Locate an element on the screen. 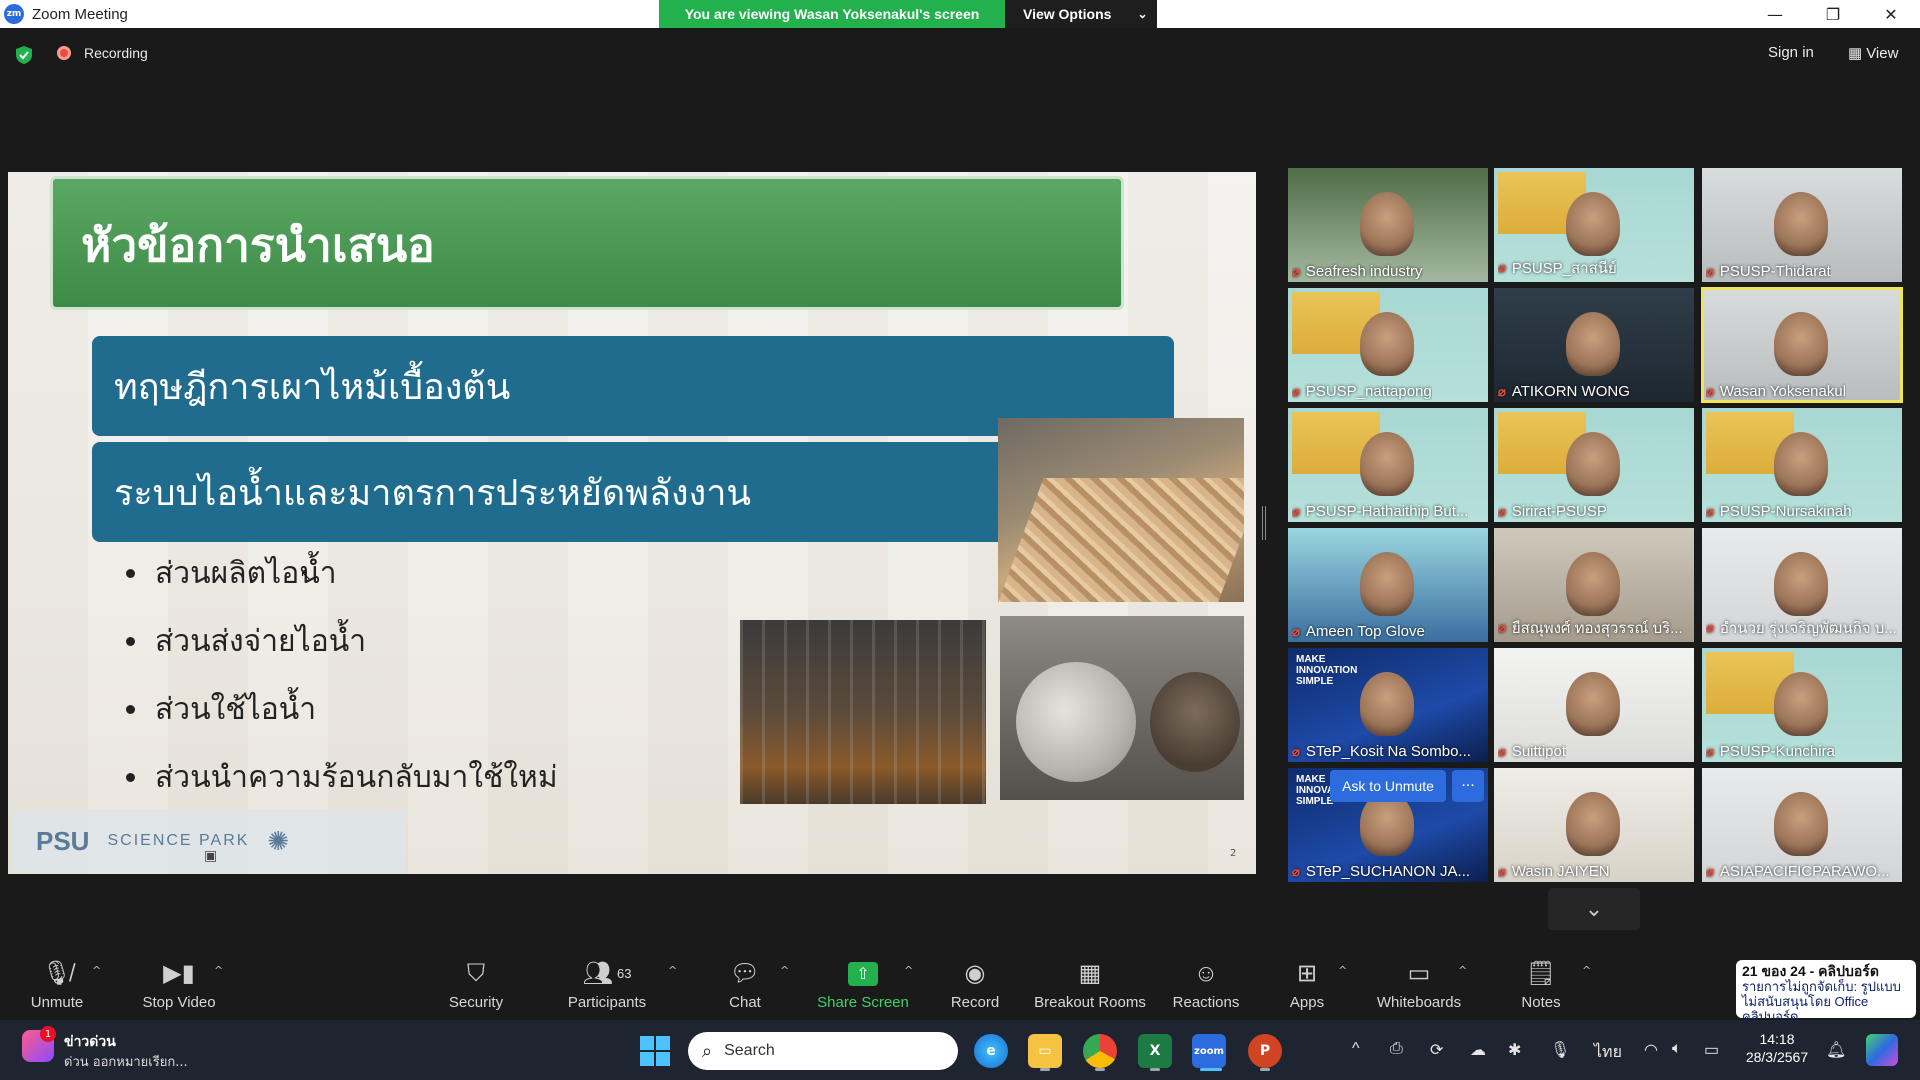 The image size is (1920, 1080). apps-options-caret: ^ is located at coordinates (1342, 970).